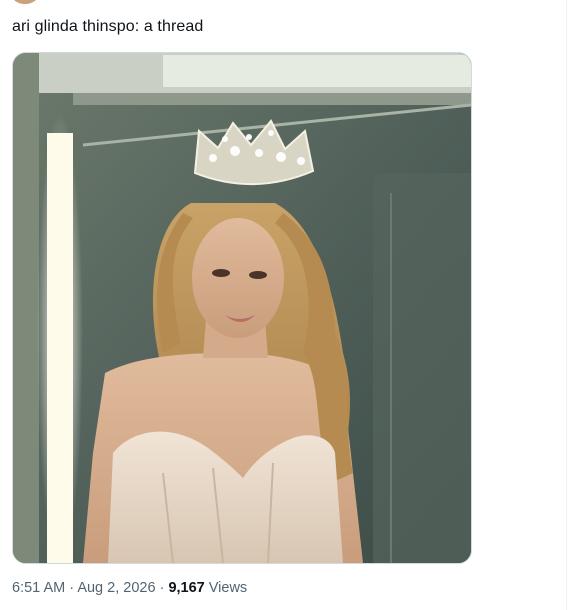  I want to click on views-label: Views, so click(228, 588).